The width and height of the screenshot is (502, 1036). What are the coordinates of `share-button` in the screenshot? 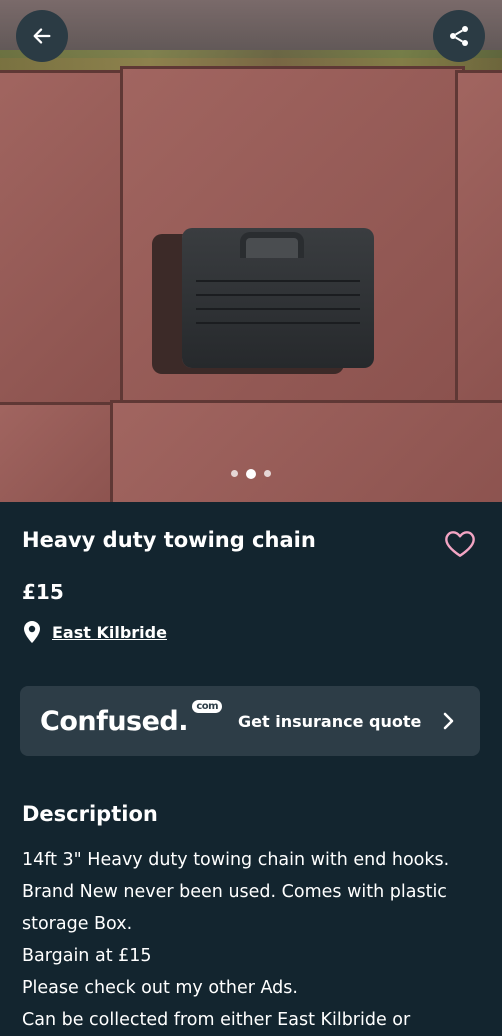 It's located at (459, 36).